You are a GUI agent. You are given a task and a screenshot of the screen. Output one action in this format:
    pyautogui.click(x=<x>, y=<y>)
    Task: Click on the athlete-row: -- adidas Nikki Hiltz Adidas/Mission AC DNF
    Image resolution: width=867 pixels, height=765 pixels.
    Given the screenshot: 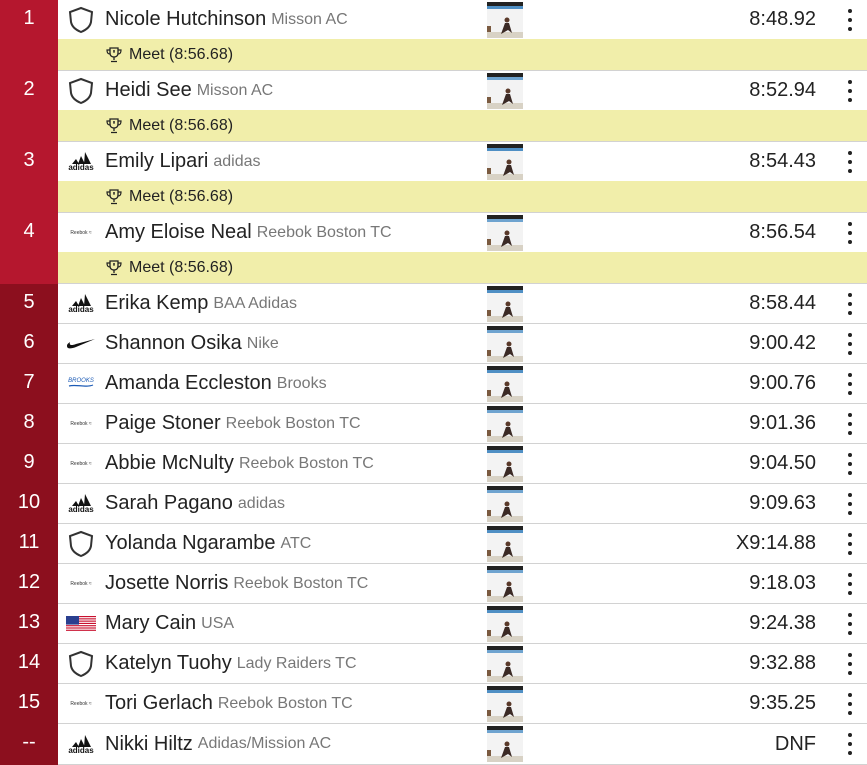 What is the action you would take?
    pyautogui.click(x=433, y=744)
    